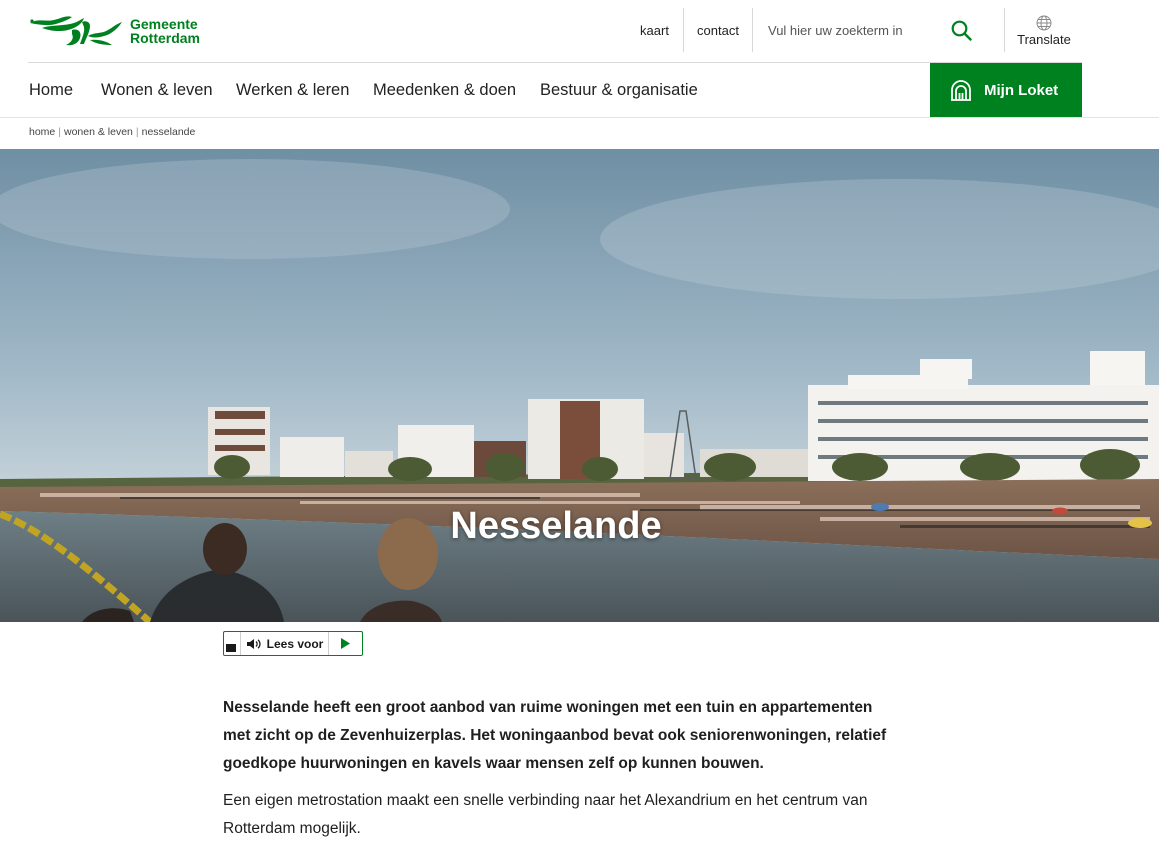  I want to click on translate-button: Translate, so click(1044, 30).